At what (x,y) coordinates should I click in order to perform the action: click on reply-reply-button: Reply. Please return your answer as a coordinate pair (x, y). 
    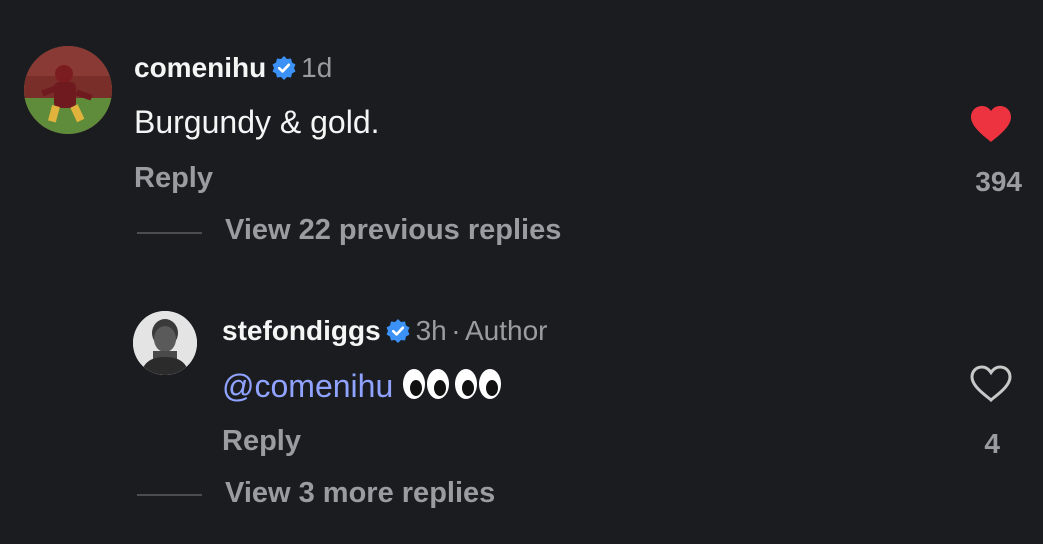
    Looking at the image, I should click on (261, 441).